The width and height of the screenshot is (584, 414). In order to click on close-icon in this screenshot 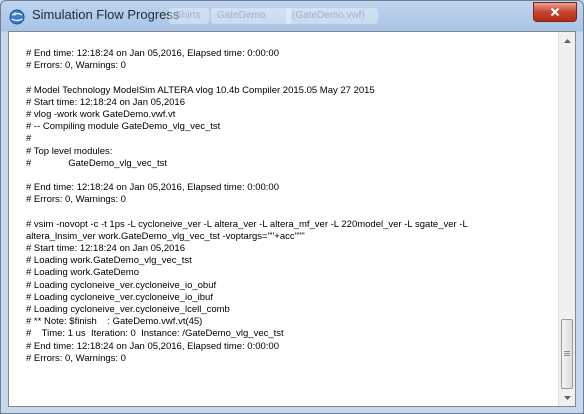, I will do `click(555, 12)`.